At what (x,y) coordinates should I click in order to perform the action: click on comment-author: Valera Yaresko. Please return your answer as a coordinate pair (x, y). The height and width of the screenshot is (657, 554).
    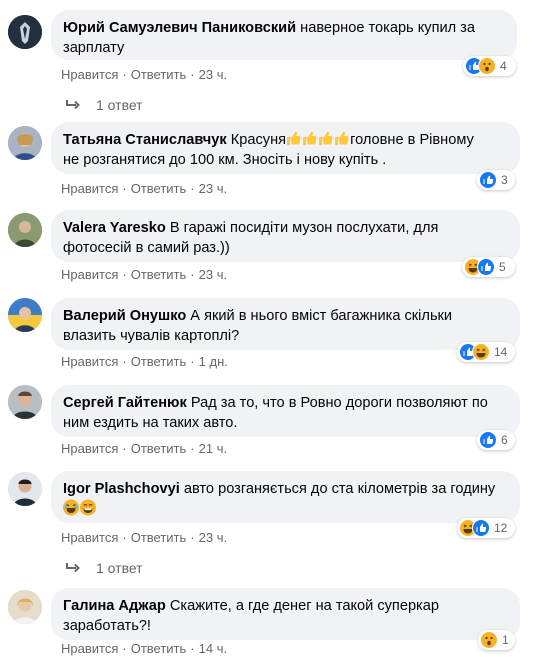
    Looking at the image, I should click on (114, 228).